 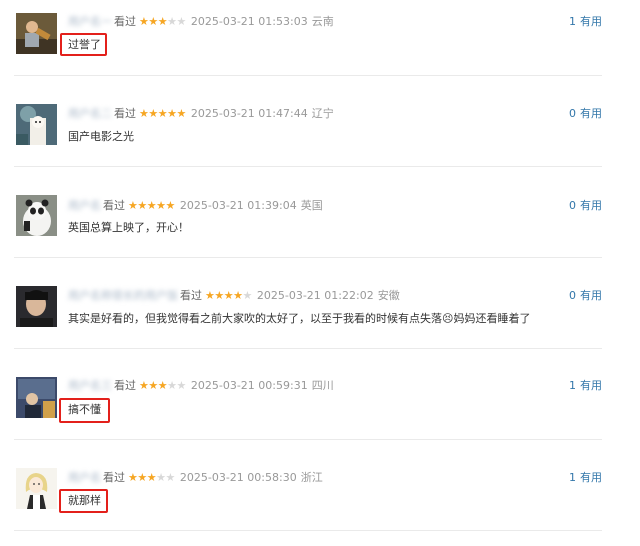 I want to click on review-meta: 用户名三 看过 ★★★★★ 2025-03-21 00:59:31 四川, so click(x=201, y=386).